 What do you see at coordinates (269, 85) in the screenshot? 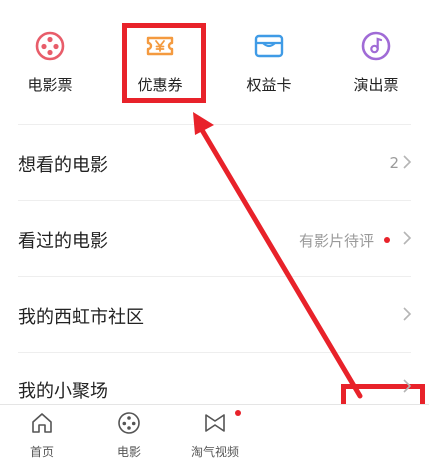
I see `shortcut-label: 权益卡` at bounding box center [269, 85].